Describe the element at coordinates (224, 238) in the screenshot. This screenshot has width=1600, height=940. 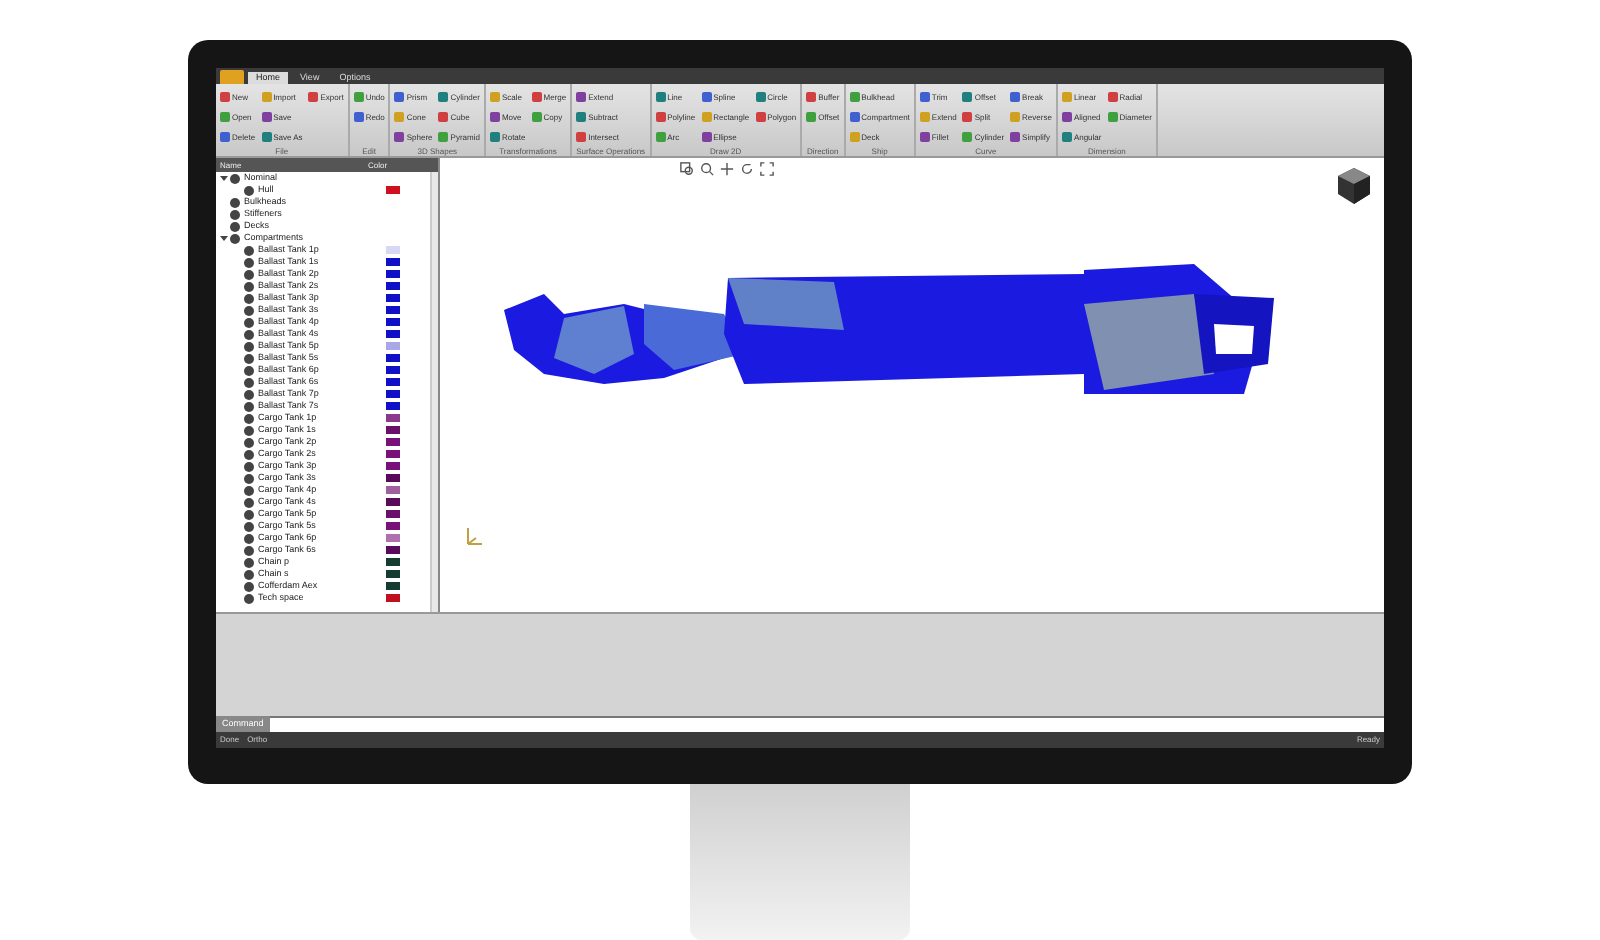
I see `collapse-icon` at that location.